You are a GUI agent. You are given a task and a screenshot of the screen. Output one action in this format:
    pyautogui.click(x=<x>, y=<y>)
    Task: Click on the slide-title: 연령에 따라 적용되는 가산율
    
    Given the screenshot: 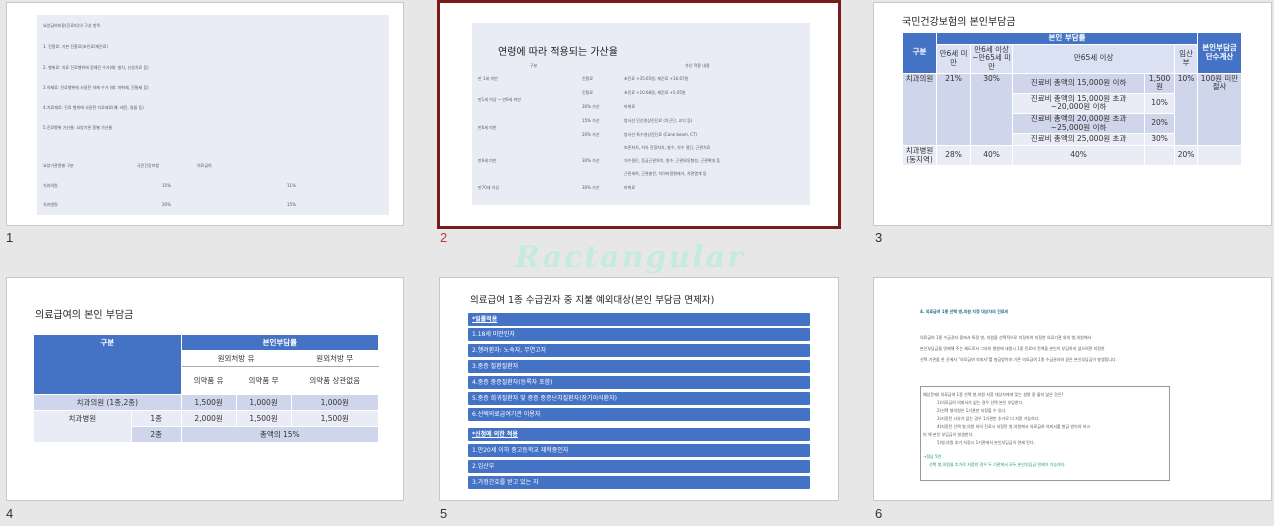 What is the action you would take?
    pyautogui.click(x=558, y=52)
    